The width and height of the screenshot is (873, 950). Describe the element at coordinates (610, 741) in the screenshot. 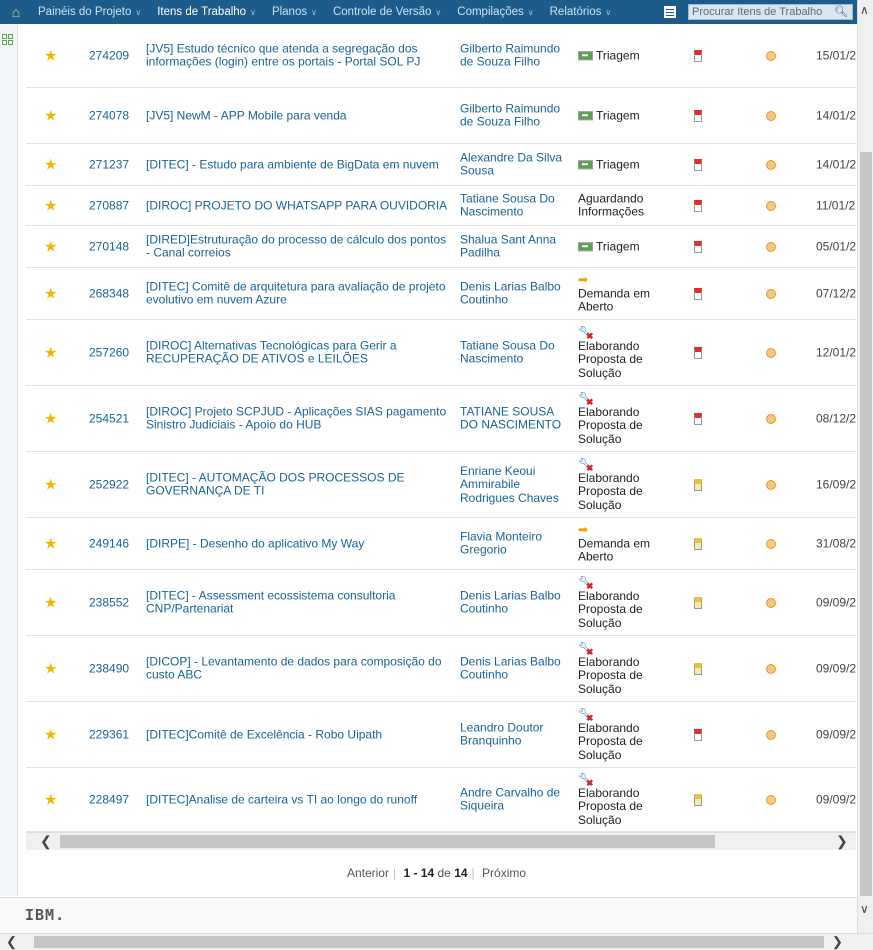

I see `status-label: Elaborando Proposta de Solução` at that location.